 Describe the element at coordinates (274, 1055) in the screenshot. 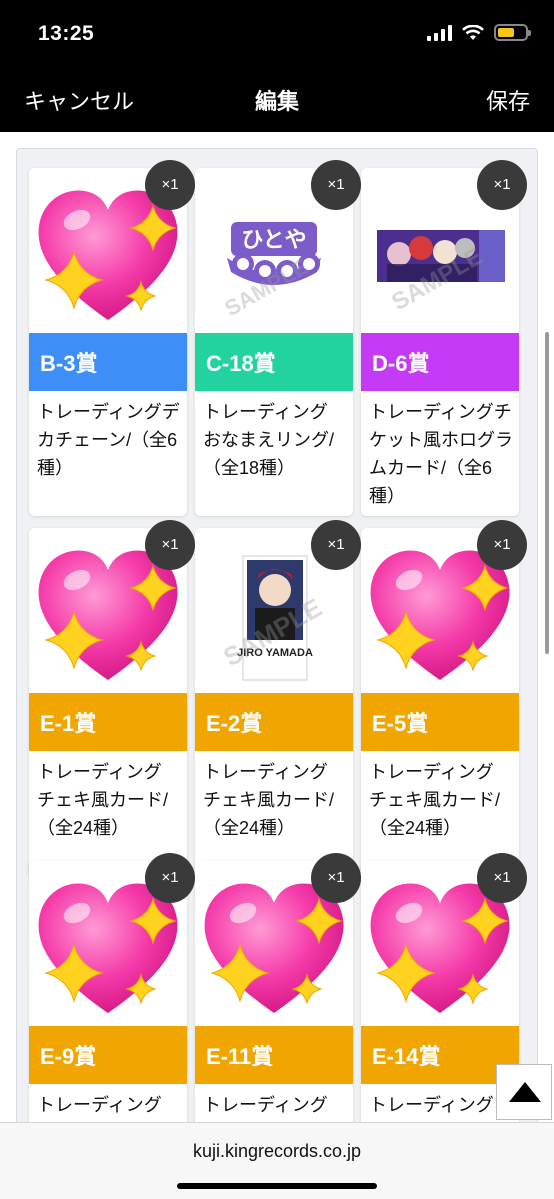

I see `prize-rank-label: E-11賞` at that location.